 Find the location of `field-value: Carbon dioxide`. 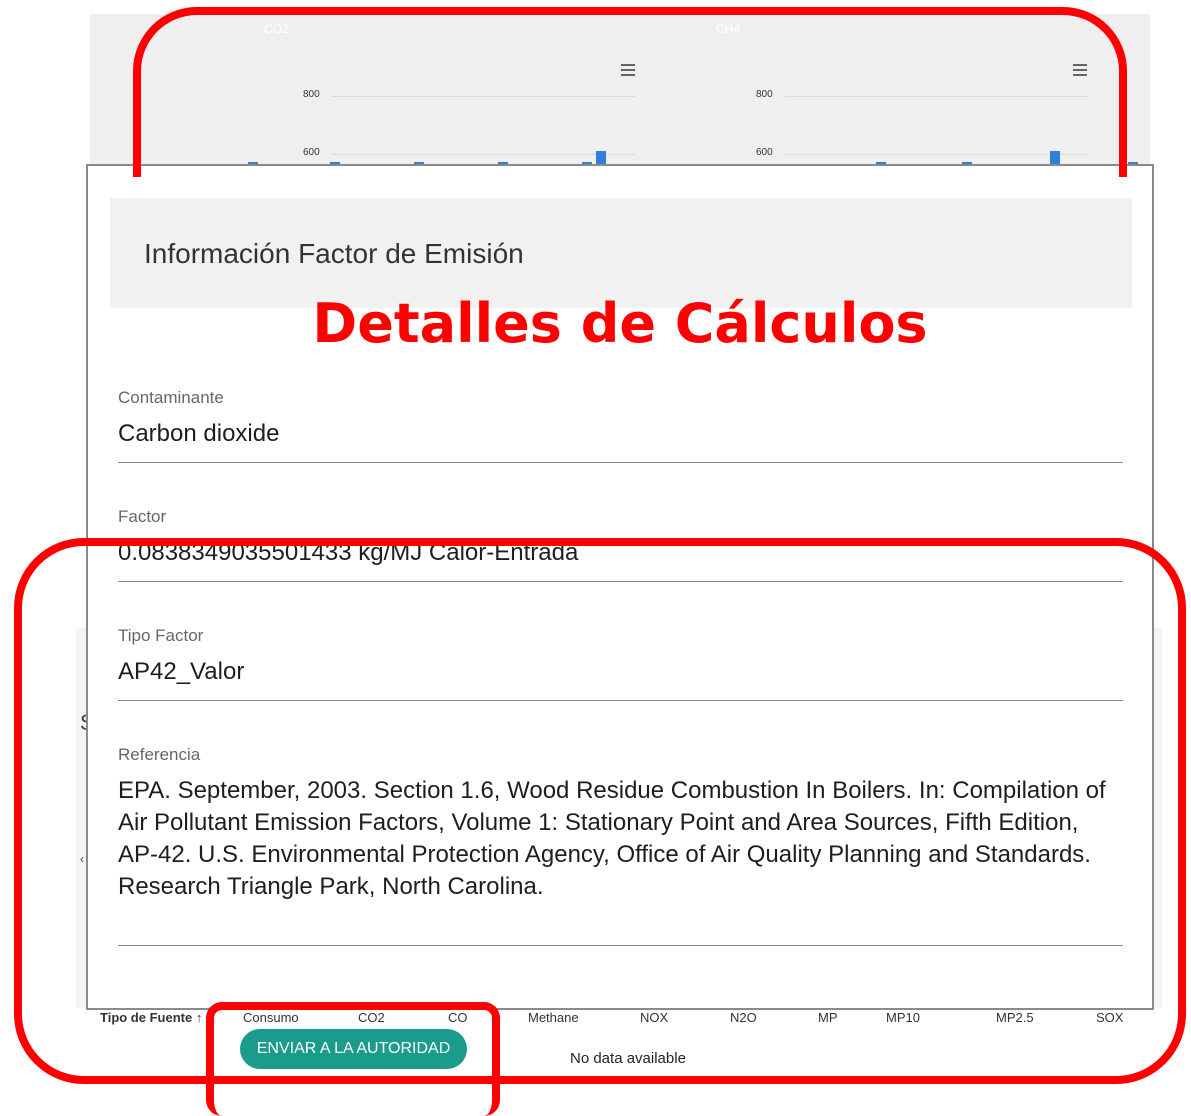

field-value: Carbon dioxide is located at coordinates (199, 433).